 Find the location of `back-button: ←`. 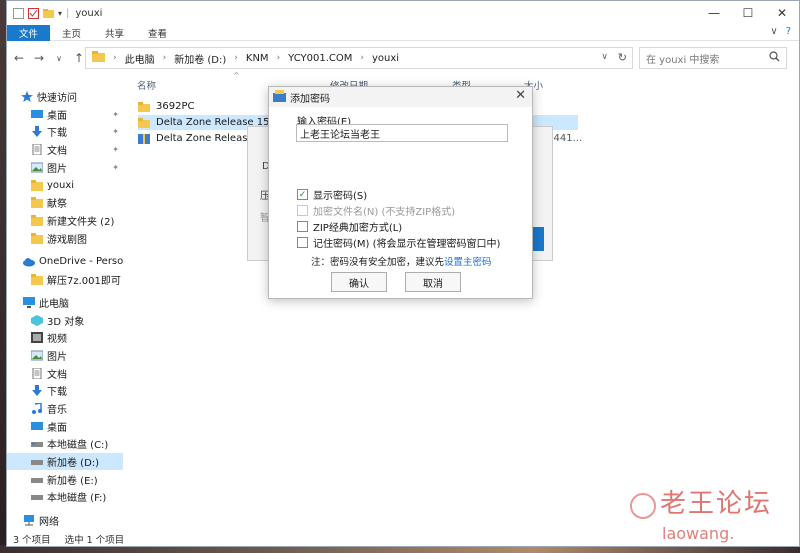

back-button: ← is located at coordinates (19, 58).